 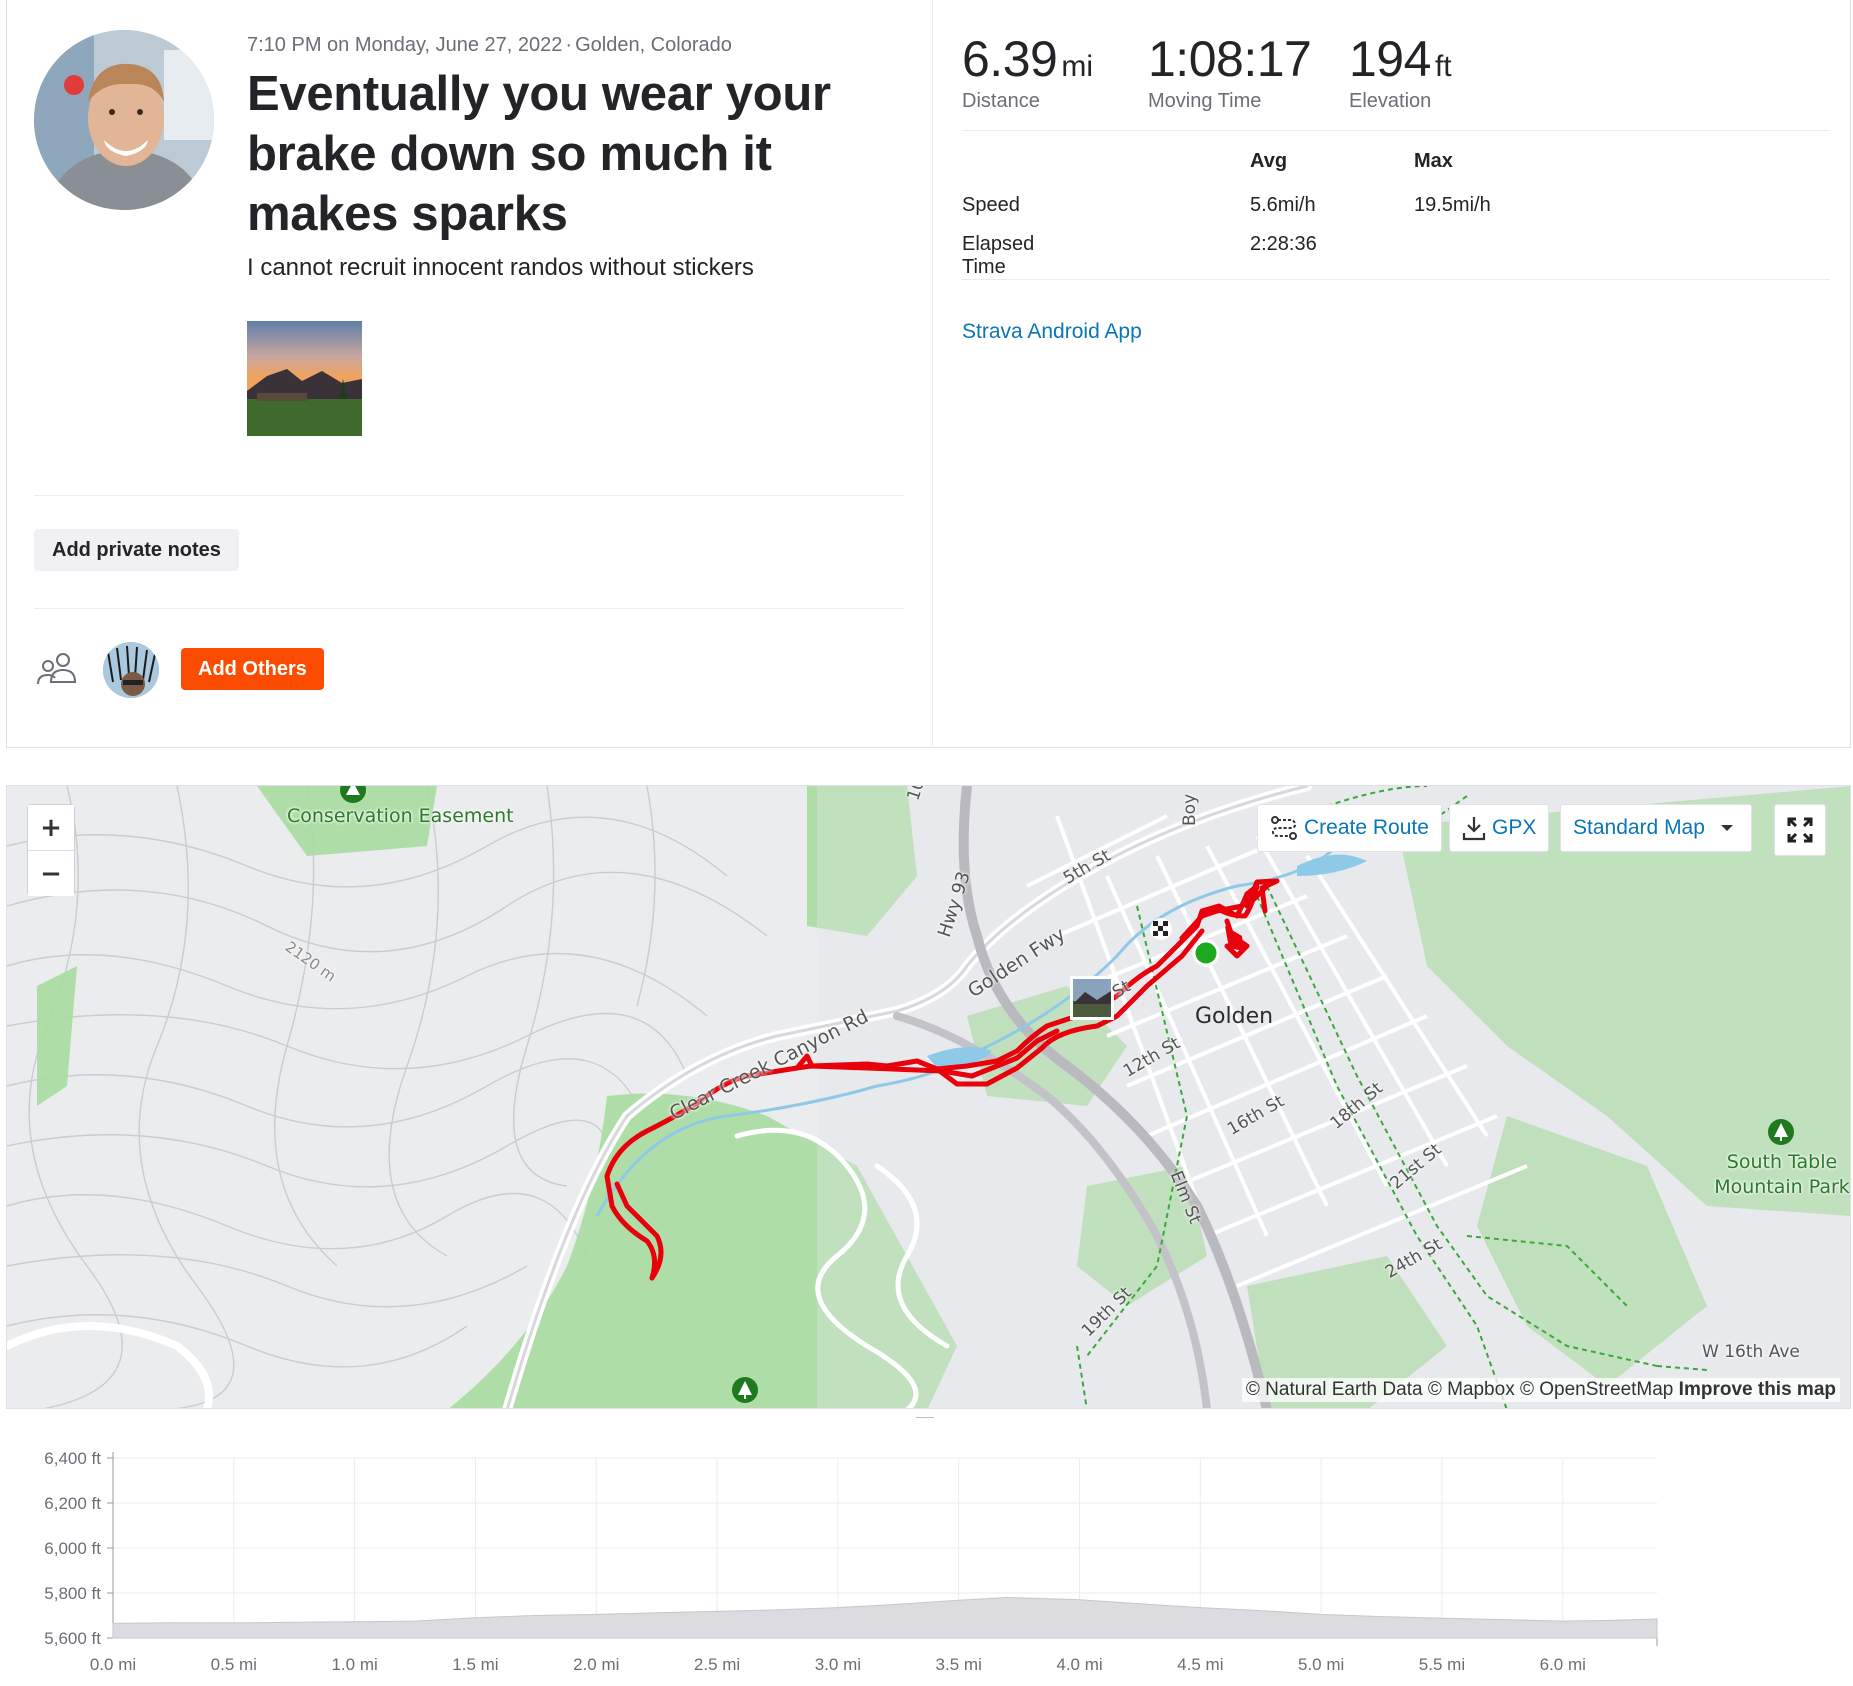 I want to click on col-avg-header: Avg, so click(x=1269, y=161).